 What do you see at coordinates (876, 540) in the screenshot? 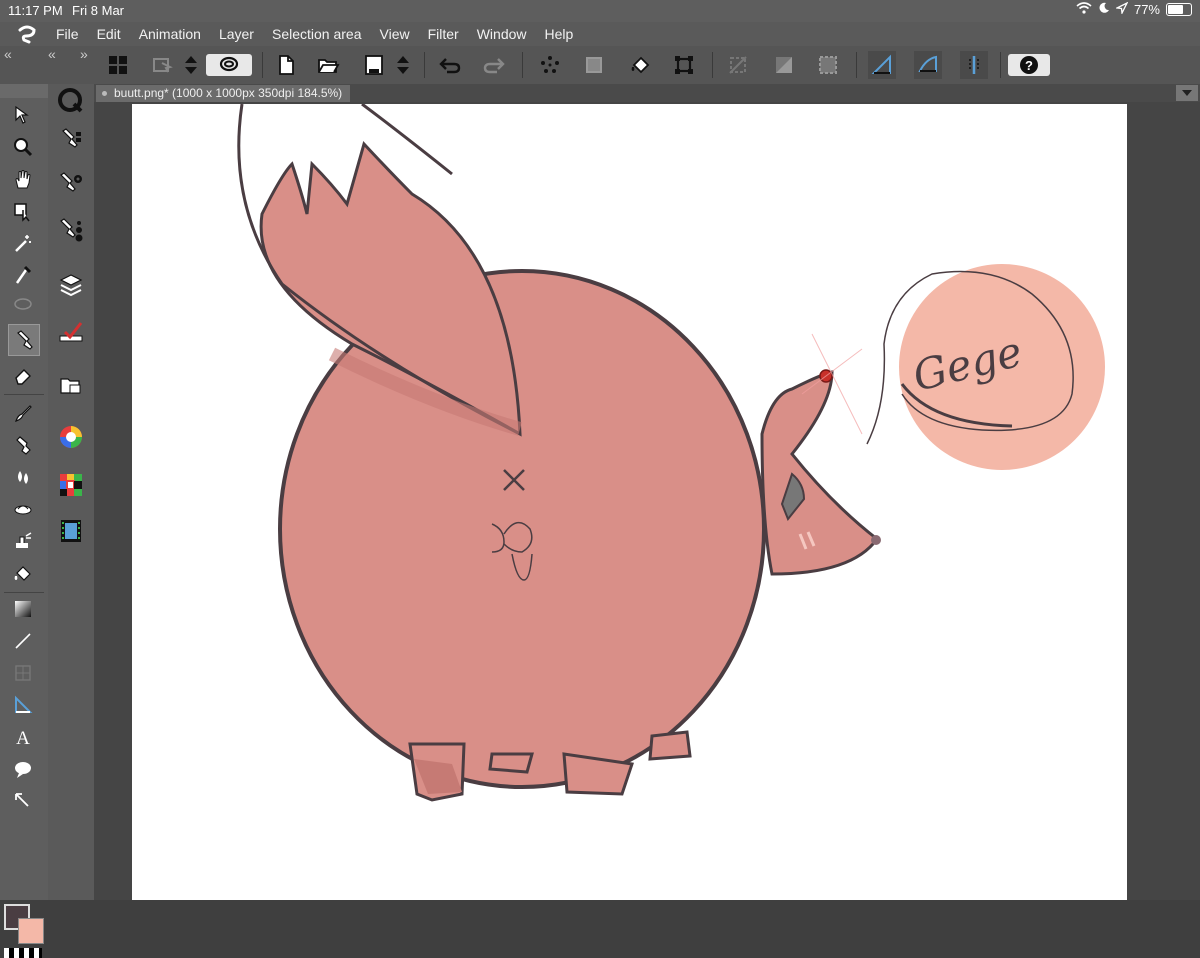
I see `nose` at bounding box center [876, 540].